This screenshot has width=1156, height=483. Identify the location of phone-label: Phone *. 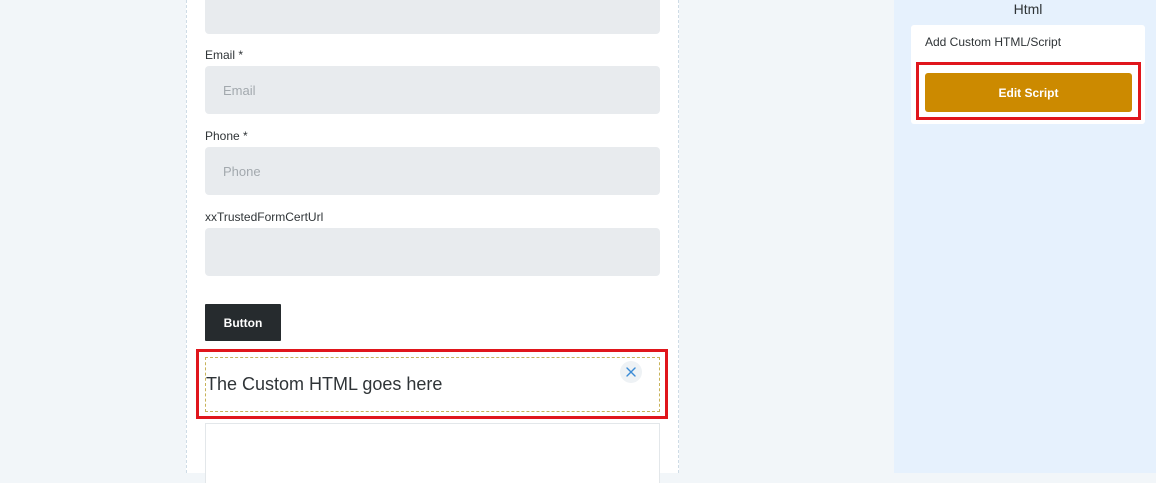
(226, 136).